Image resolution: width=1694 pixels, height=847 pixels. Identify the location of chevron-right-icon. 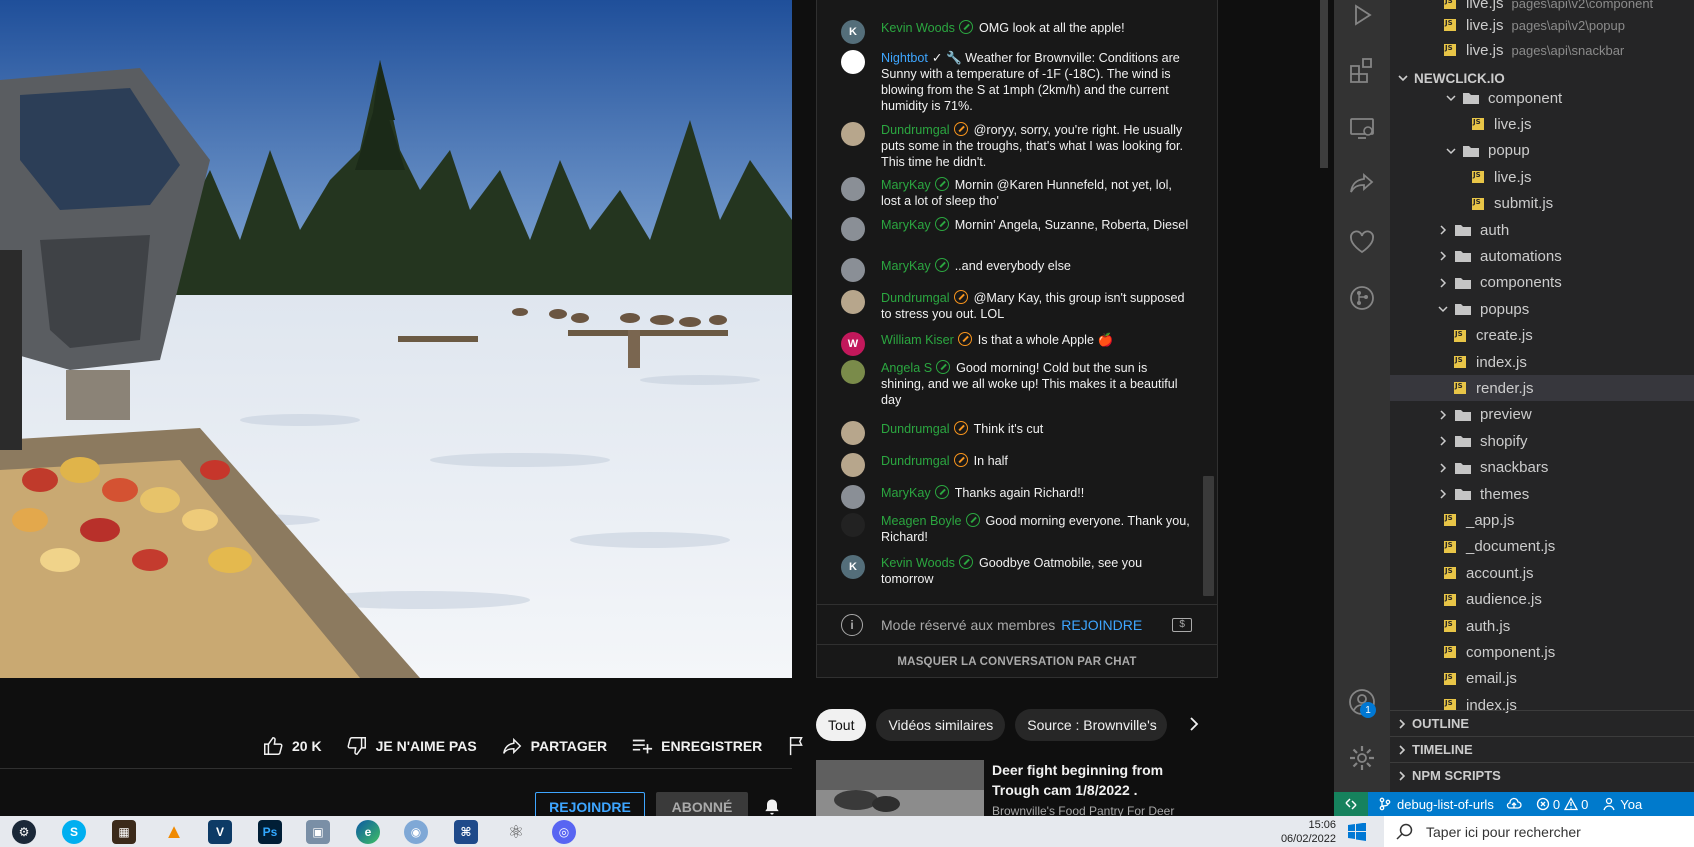
(1194, 724).